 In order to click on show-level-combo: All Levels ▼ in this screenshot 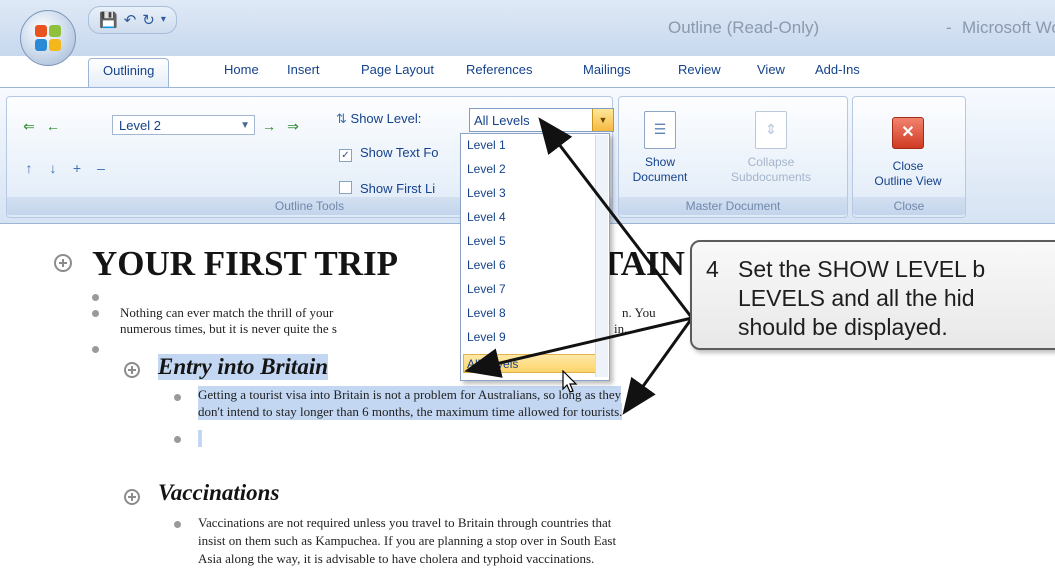, I will do `click(541, 120)`.